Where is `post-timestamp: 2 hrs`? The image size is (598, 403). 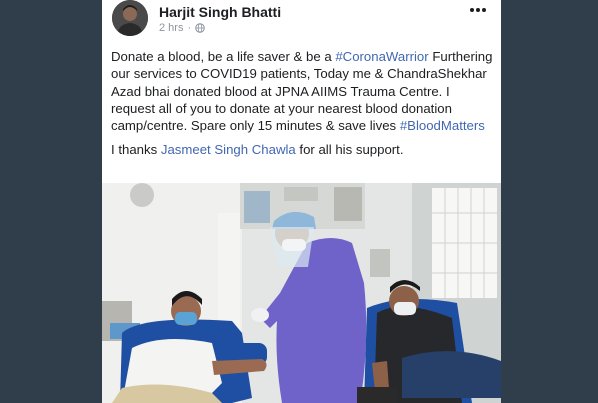
post-timestamp: 2 hrs is located at coordinates (171, 28).